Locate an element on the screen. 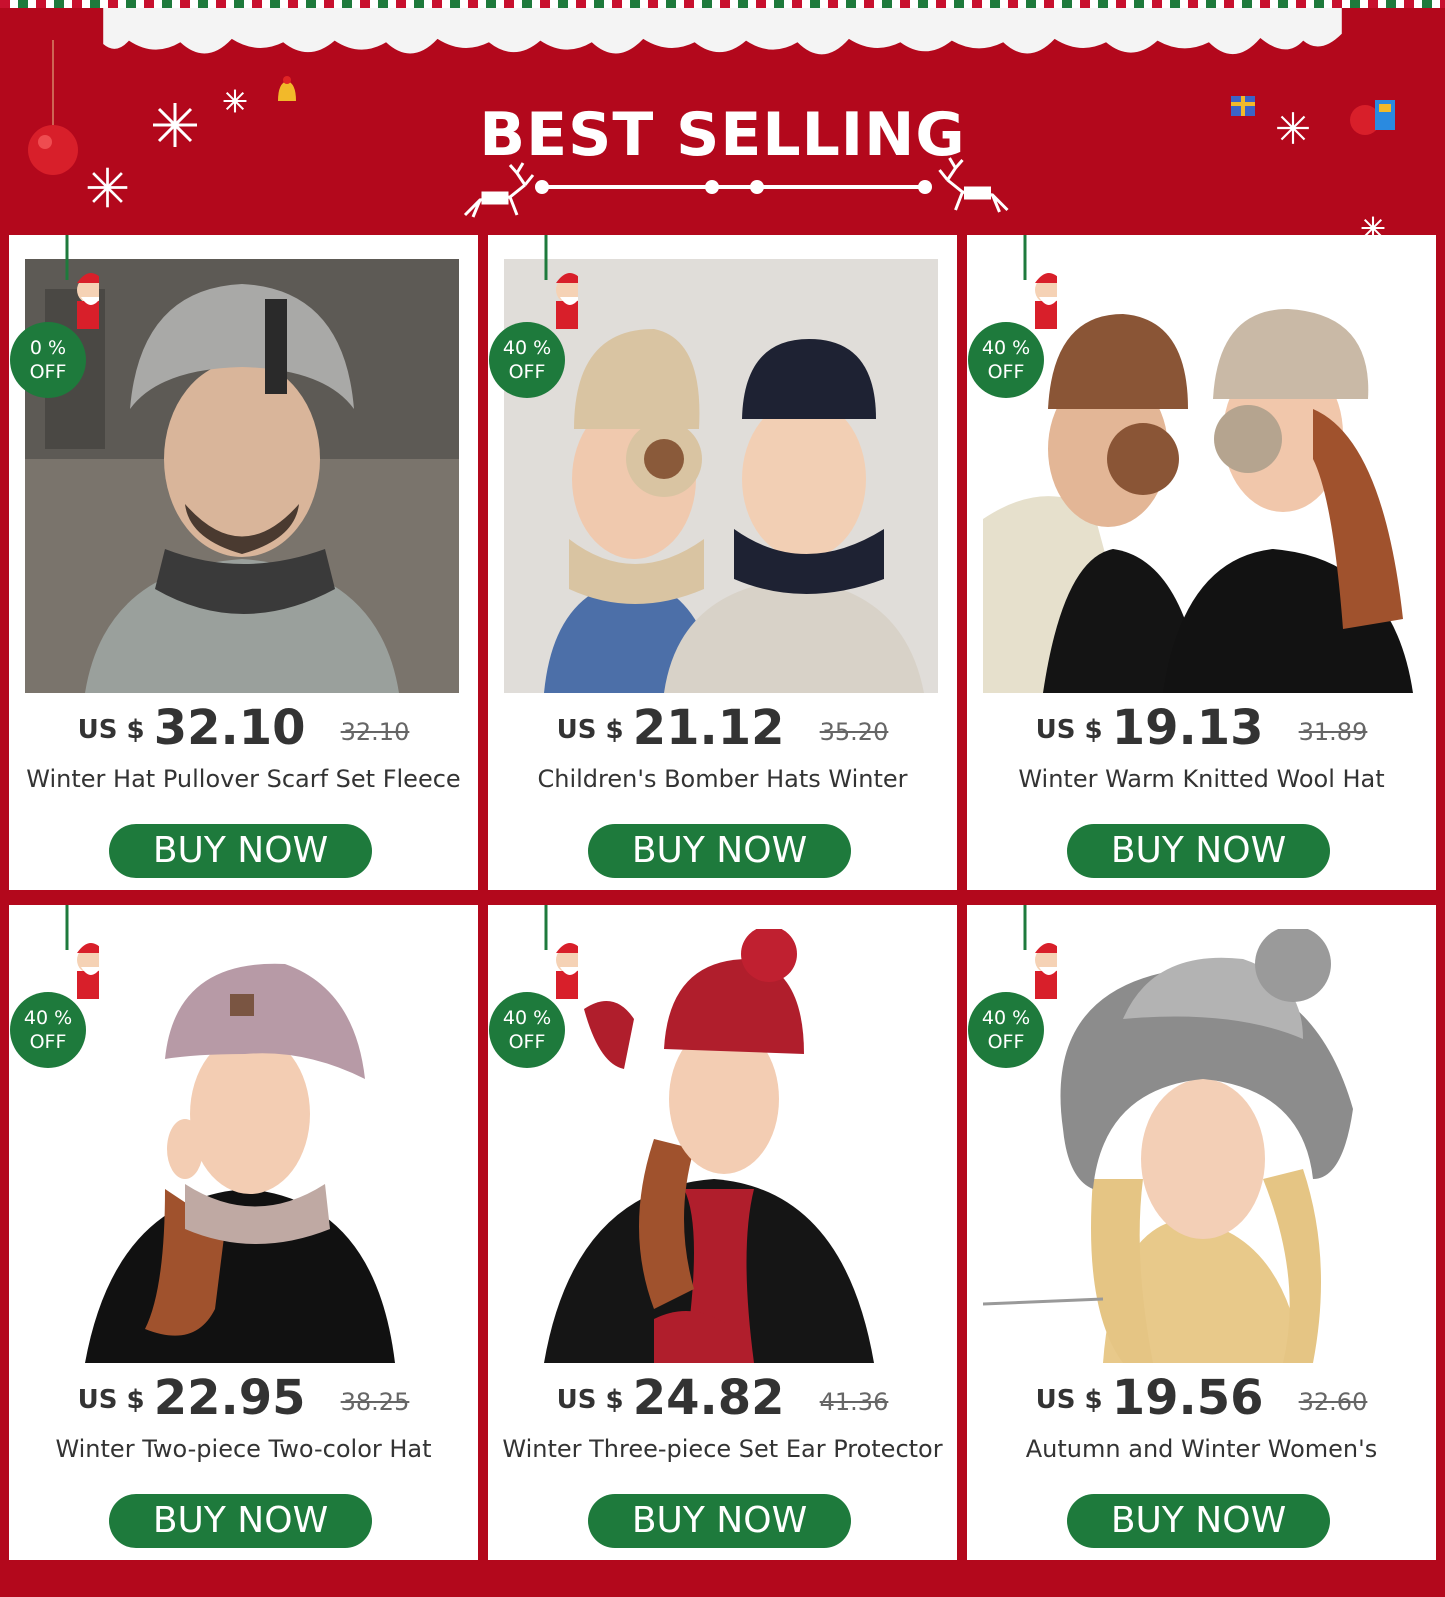  sale-price: 32.10 is located at coordinates (229, 728).